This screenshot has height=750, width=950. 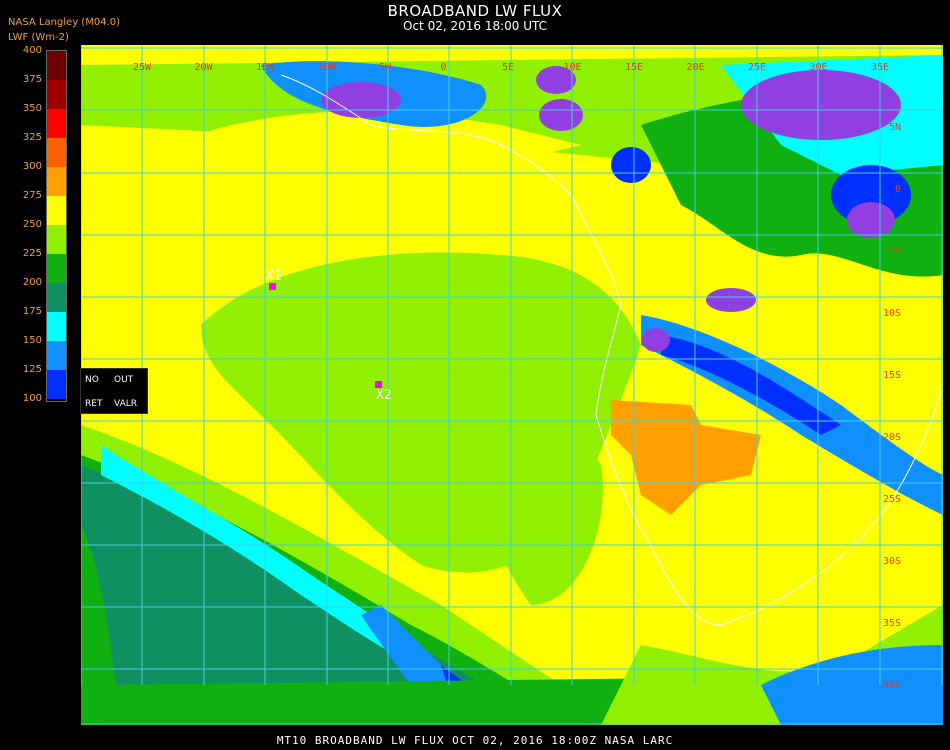 I want to click on valr-button: VALR, so click(x=125, y=404).